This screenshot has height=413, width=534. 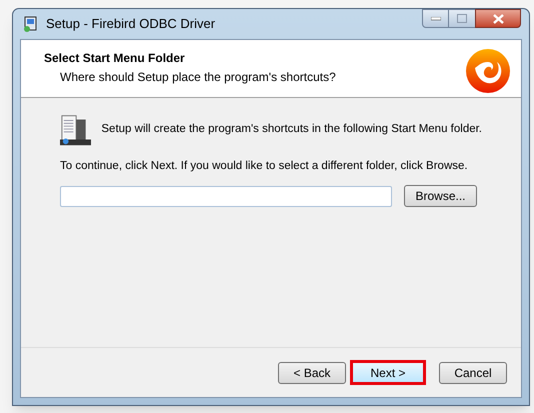 I want to click on instruction-text: To continue, click Next. If you would like to select a different folder, click Browse., so click(x=264, y=166).